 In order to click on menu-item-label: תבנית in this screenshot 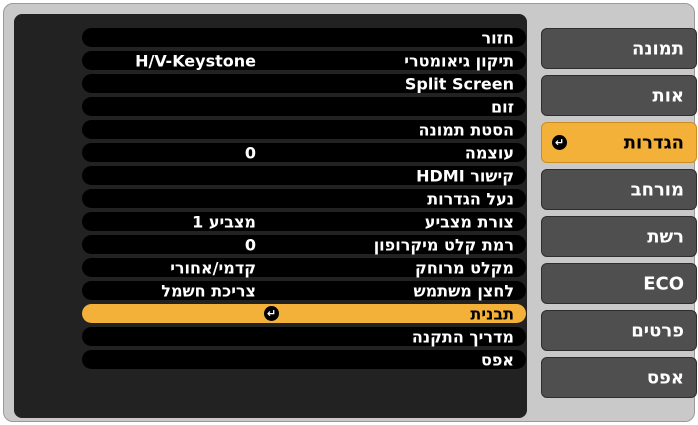, I will do `click(492, 313)`.